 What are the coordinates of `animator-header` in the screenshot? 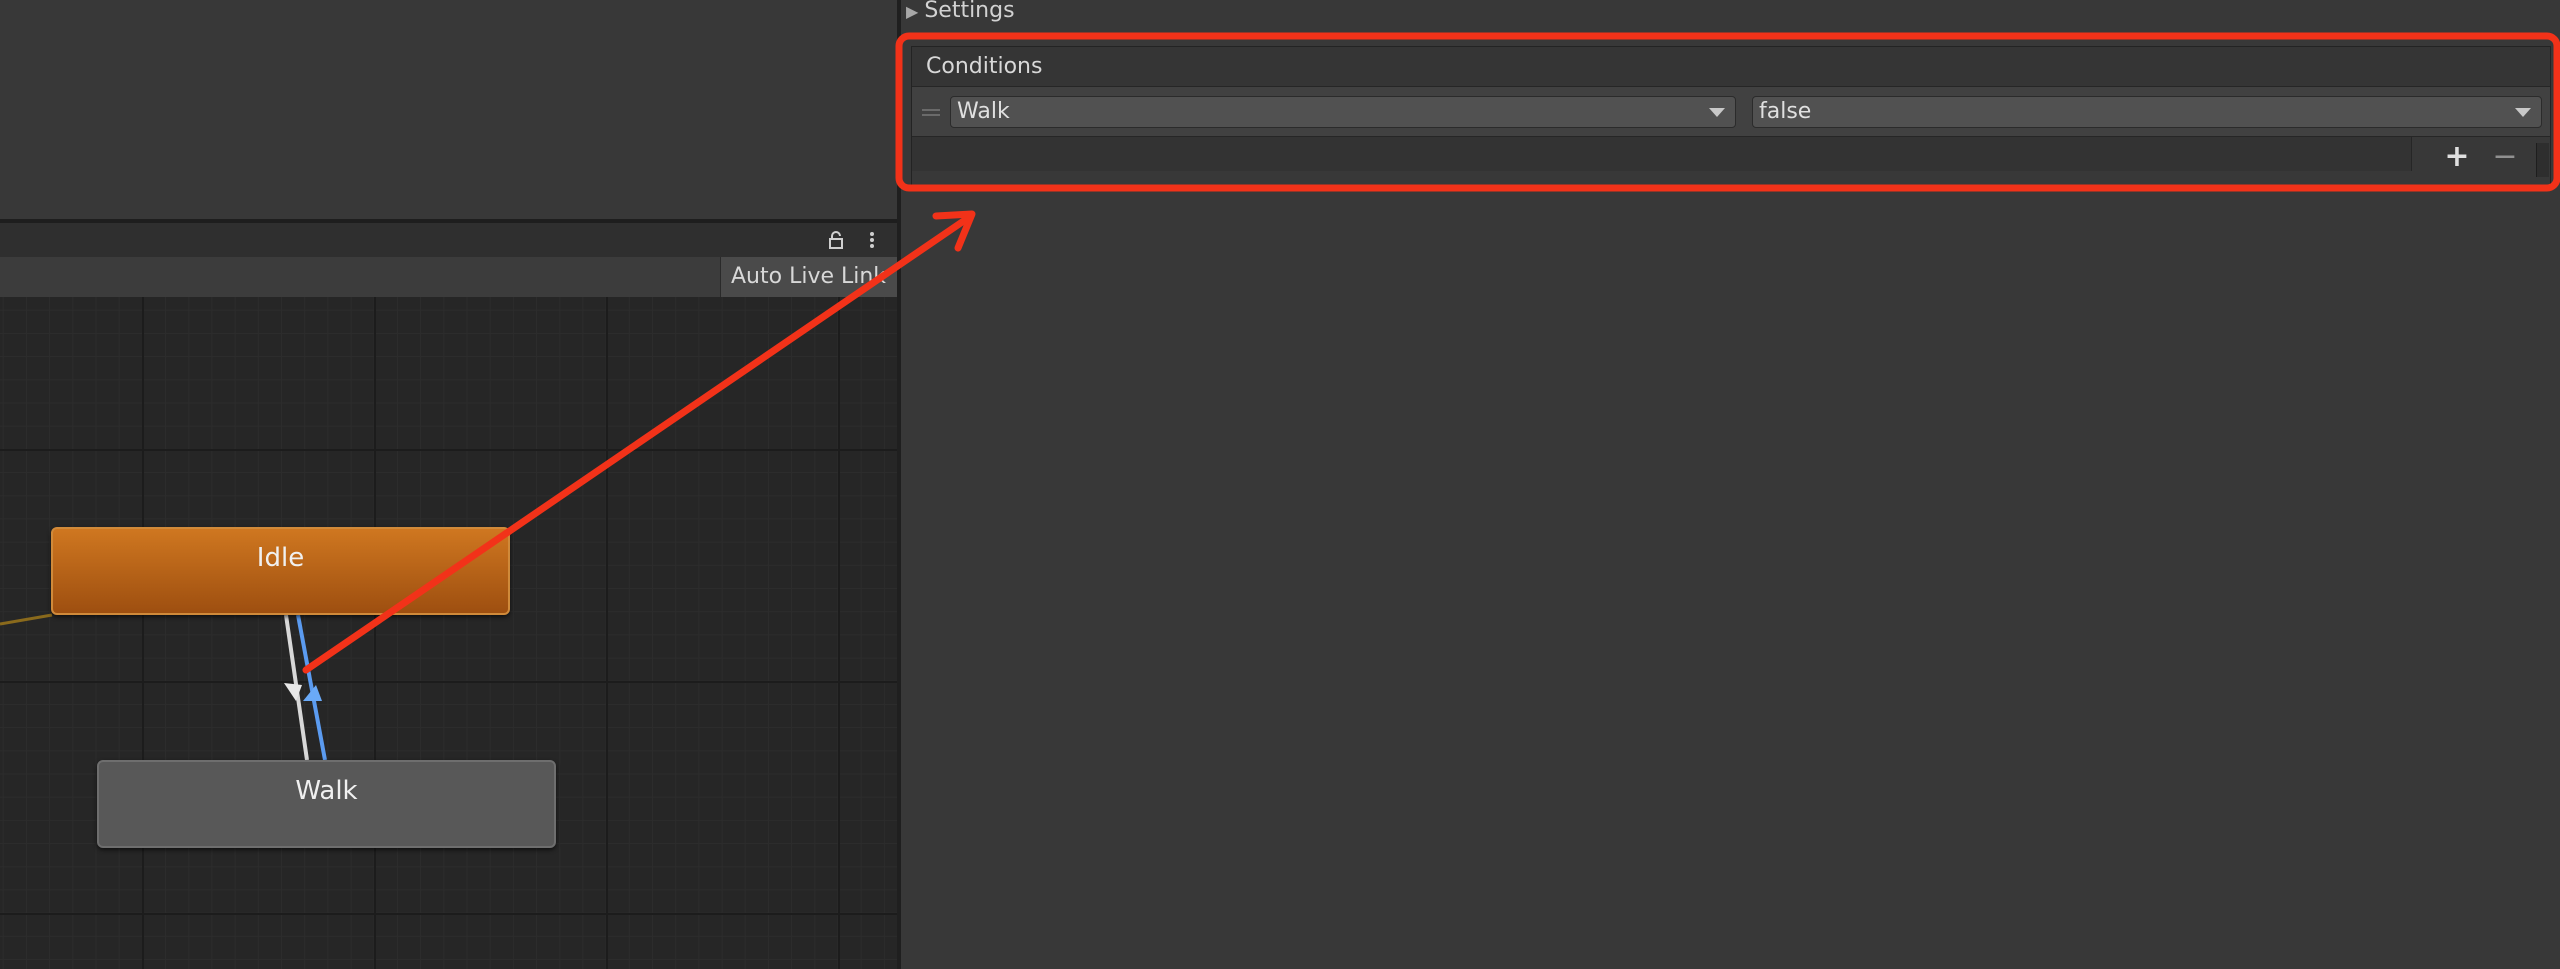 It's located at (448, 240).